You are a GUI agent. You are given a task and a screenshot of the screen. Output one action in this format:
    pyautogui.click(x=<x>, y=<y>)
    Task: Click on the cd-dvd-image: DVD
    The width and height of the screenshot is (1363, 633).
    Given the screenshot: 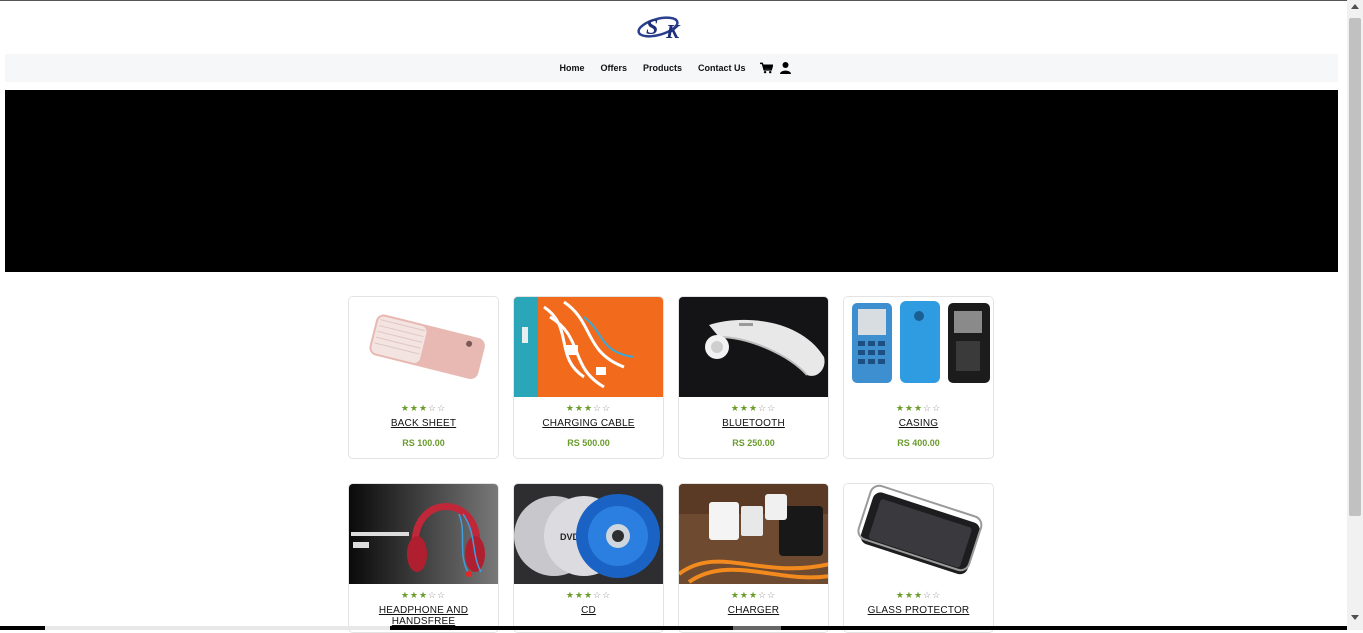 What is the action you would take?
    pyautogui.click(x=588, y=534)
    